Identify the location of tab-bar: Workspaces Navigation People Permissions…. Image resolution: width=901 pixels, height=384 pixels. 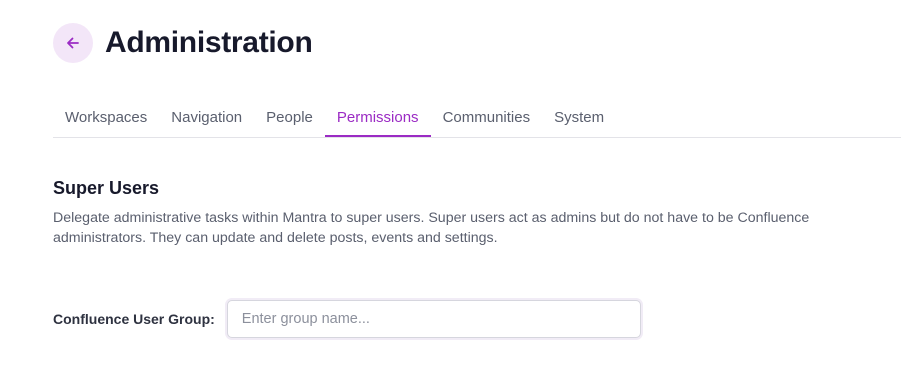
(477, 118).